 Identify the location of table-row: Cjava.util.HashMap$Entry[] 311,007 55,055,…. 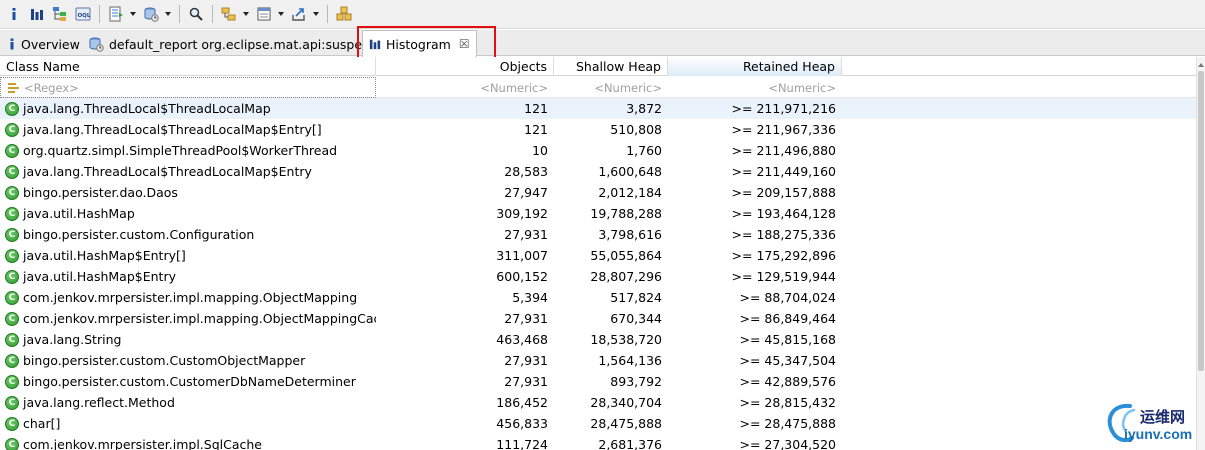
(598, 255).